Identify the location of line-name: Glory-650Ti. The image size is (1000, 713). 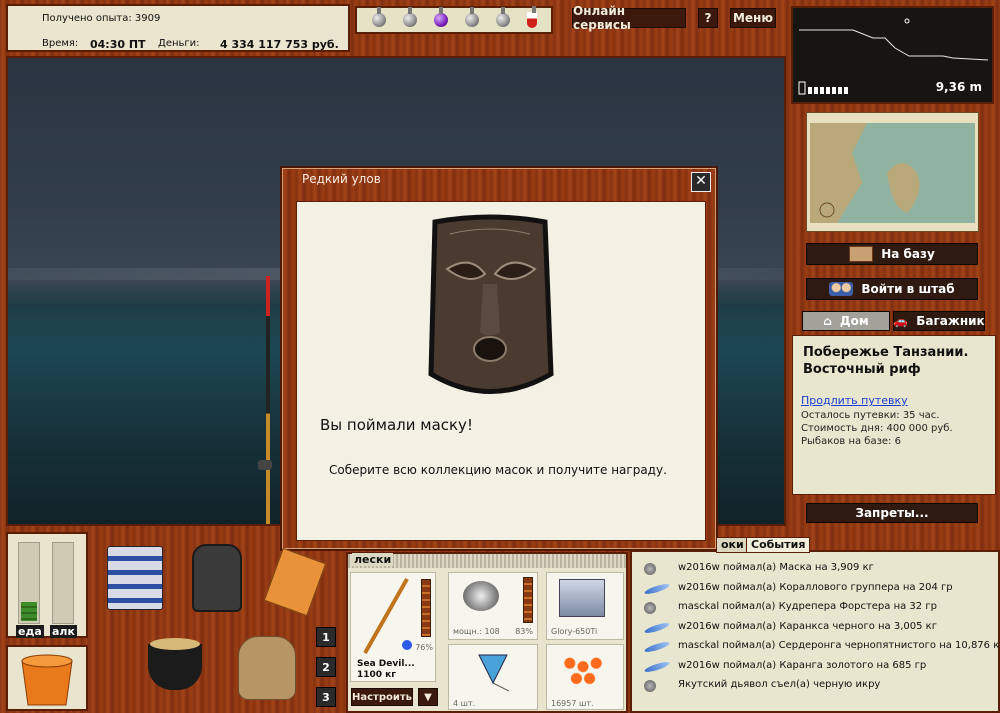
(574, 631).